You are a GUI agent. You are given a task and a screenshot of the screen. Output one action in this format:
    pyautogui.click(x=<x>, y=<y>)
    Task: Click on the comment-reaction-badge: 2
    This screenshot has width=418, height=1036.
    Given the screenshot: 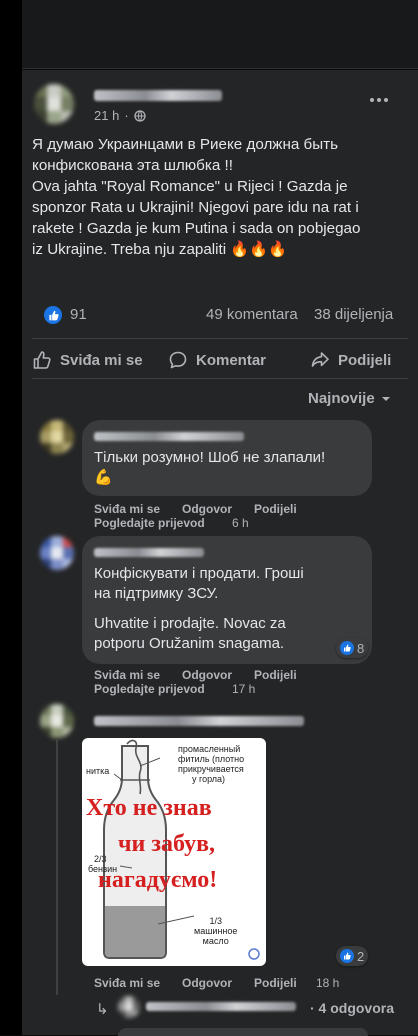 What is the action you would take?
    pyautogui.click(x=352, y=956)
    